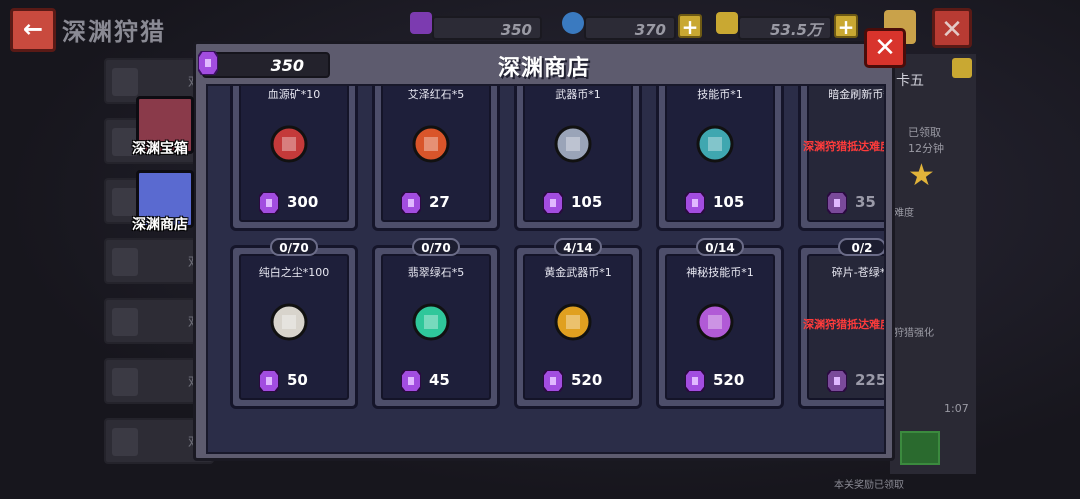 The width and height of the screenshot is (1080, 499). Describe the element at coordinates (303, 202) in the screenshot. I see `price-value: 300` at that location.